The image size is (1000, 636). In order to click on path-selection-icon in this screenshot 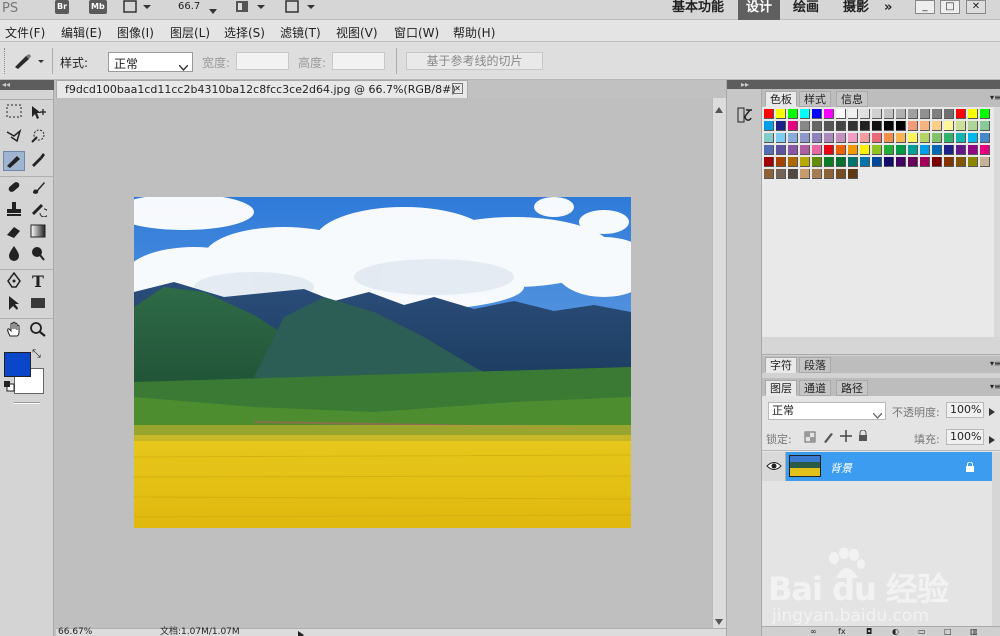, I will do `click(14, 305)`.